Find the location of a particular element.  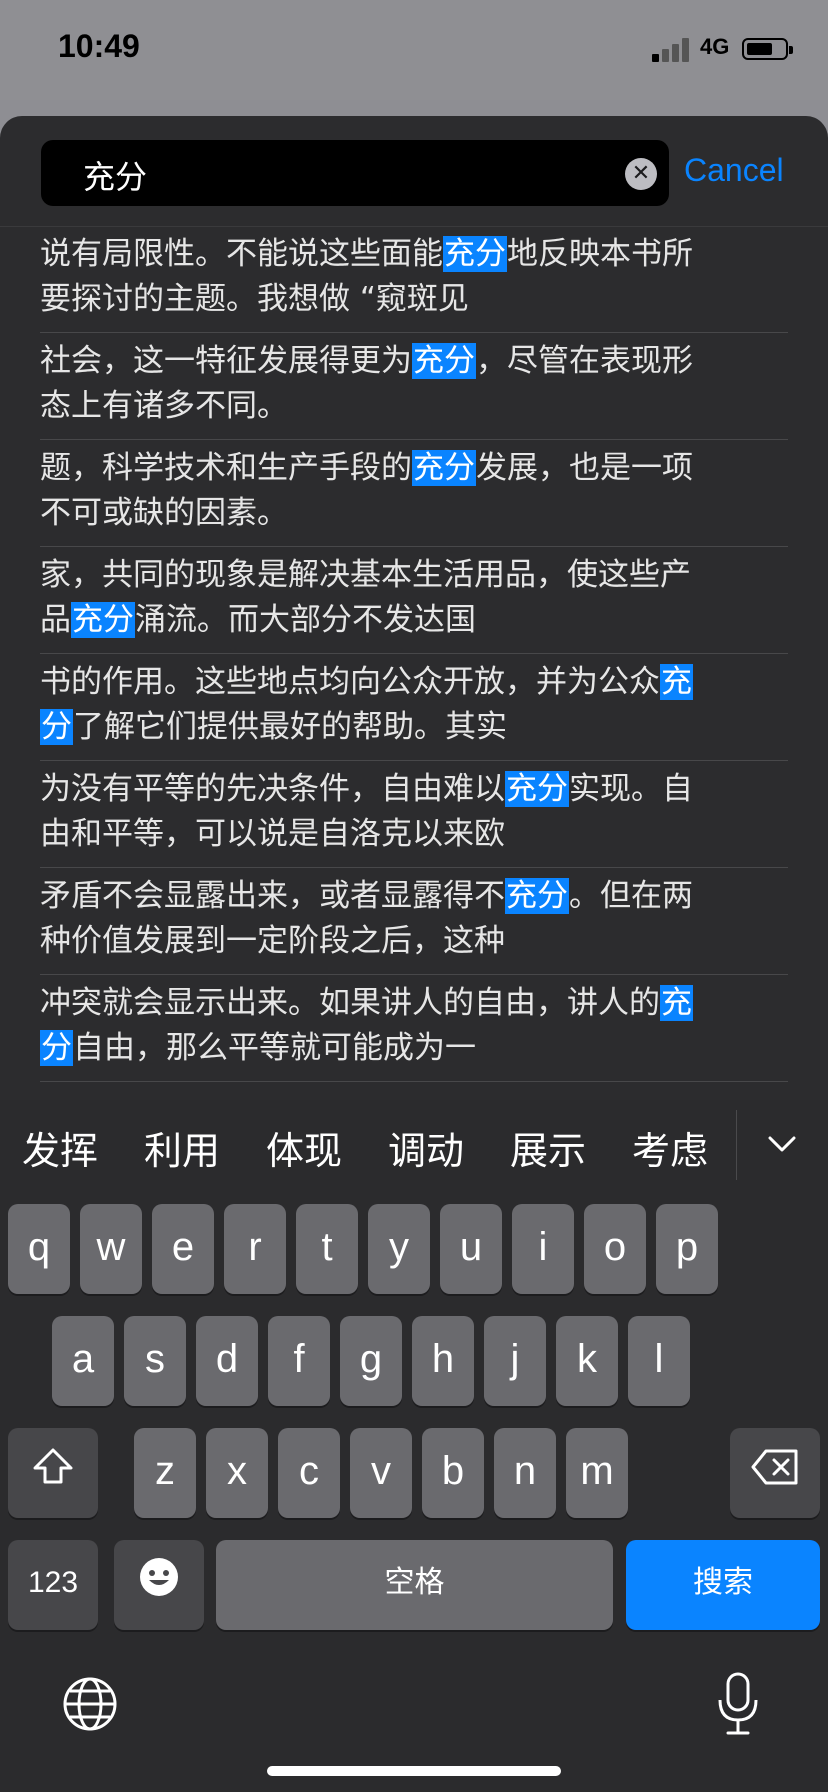

key-j: j is located at coordinates (515, 1361).